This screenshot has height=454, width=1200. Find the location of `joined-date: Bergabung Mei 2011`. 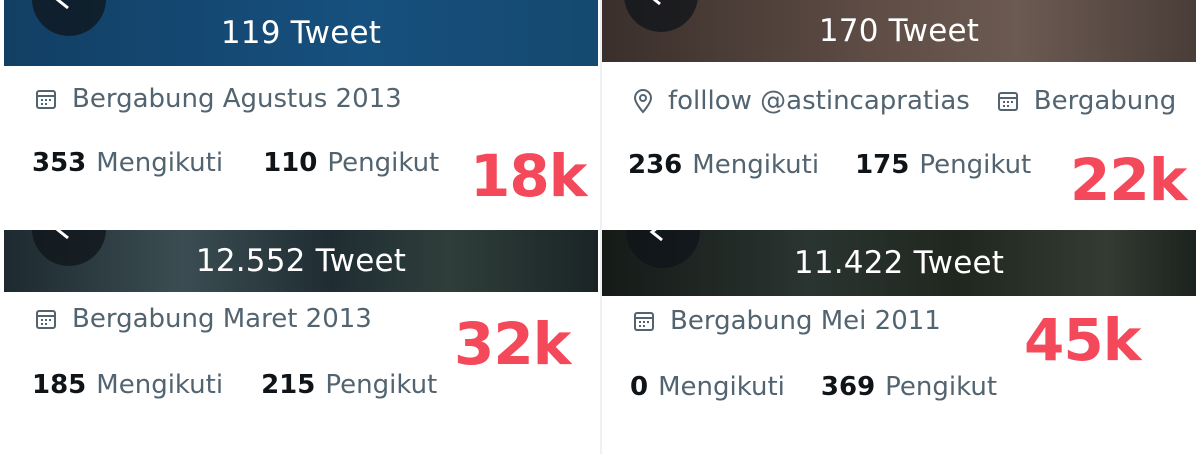

joined-date: Bergabung Mei 2011 is located at coordinates (805, 321).